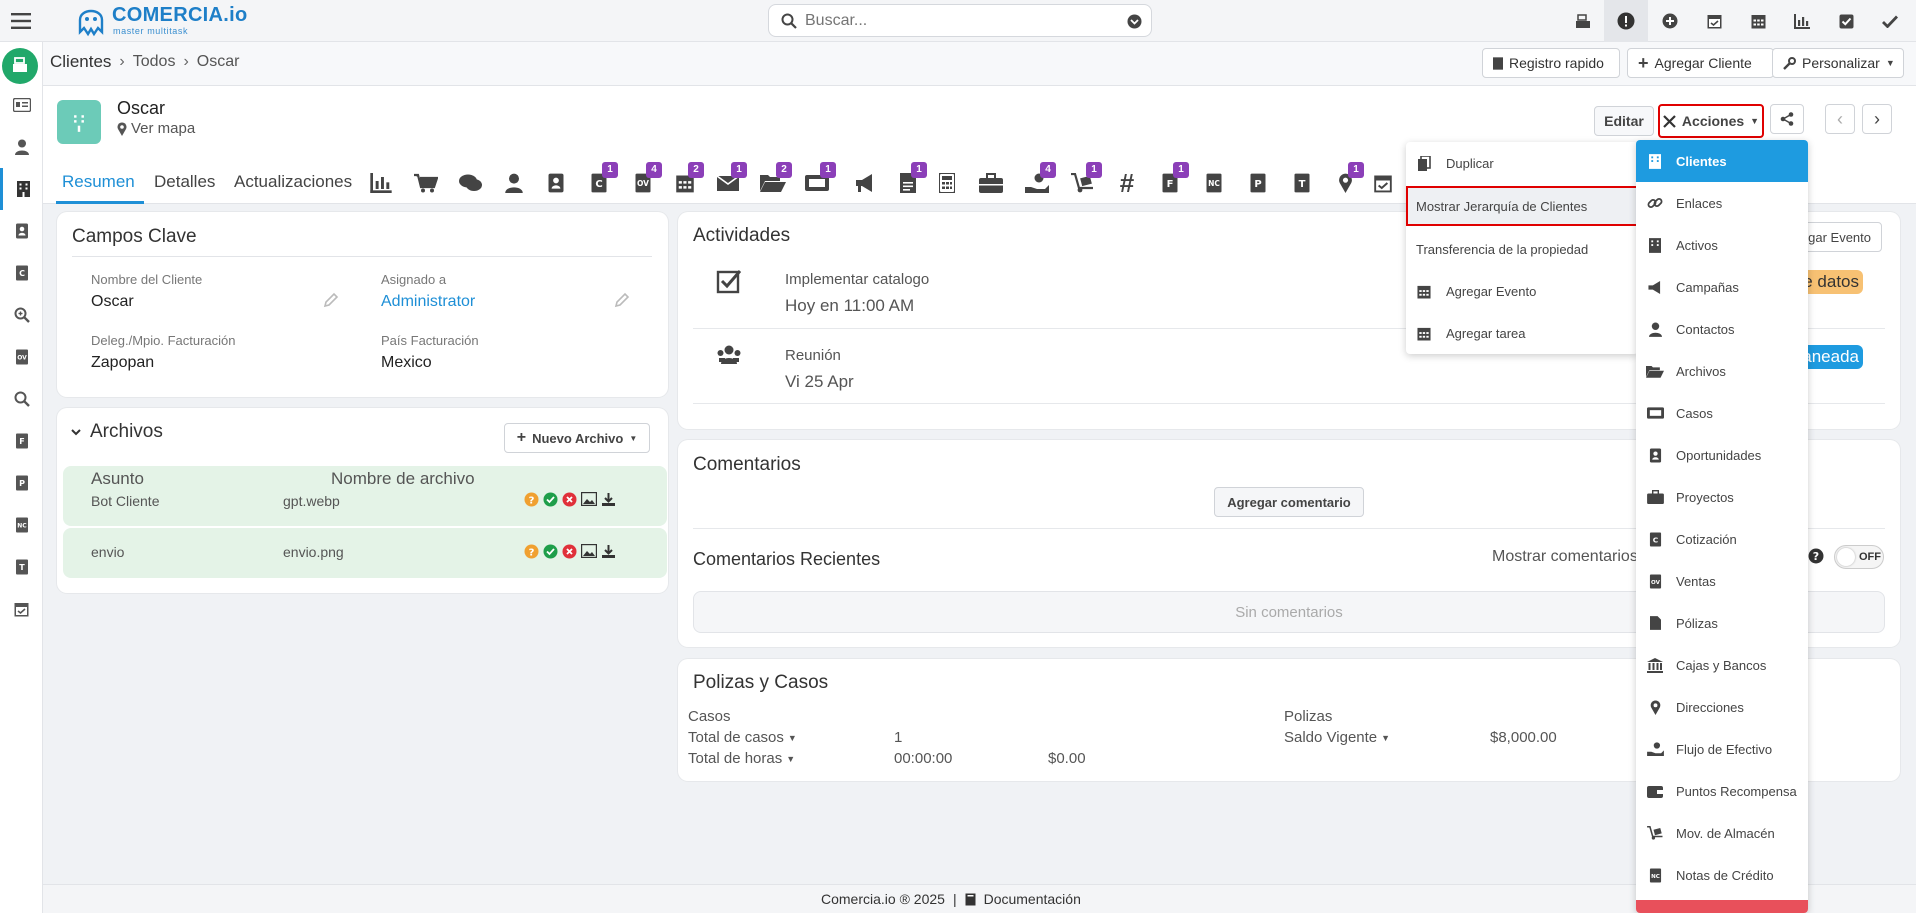  What do you see at coordinates (1722, 833) in the screenshot?
I see `menu-item-warehouse: Mov. de Almacén` at bounding box center [1722, 833].